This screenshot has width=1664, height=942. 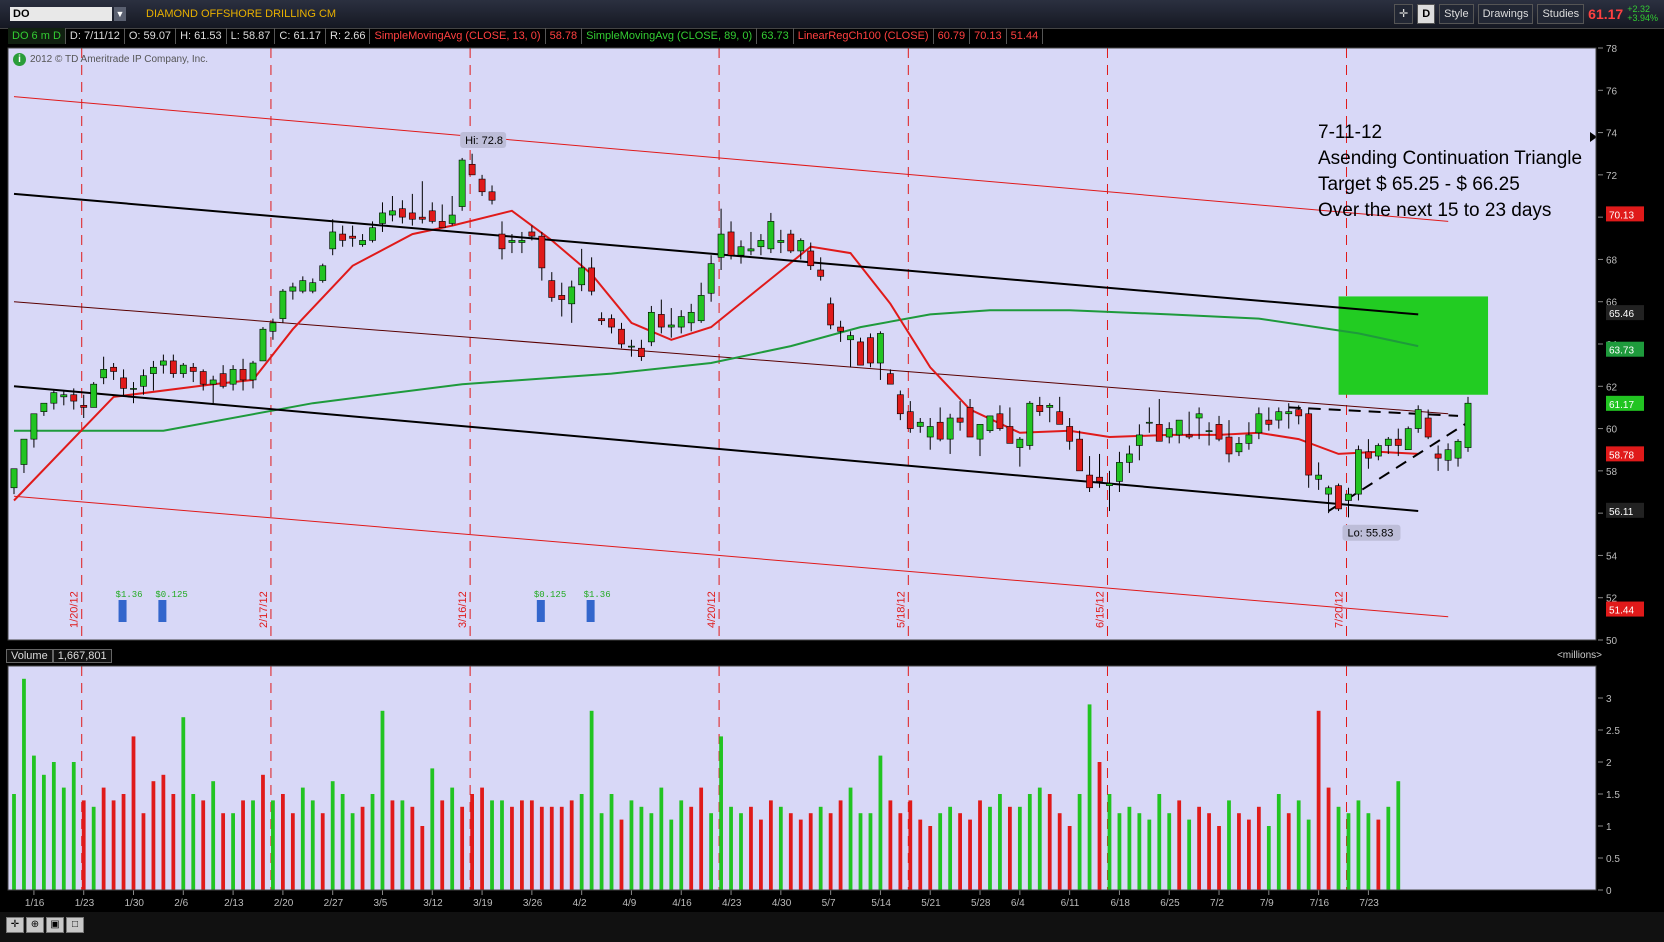 I want to click on volume-tick-label: 3, so click(x=1609, y=699).